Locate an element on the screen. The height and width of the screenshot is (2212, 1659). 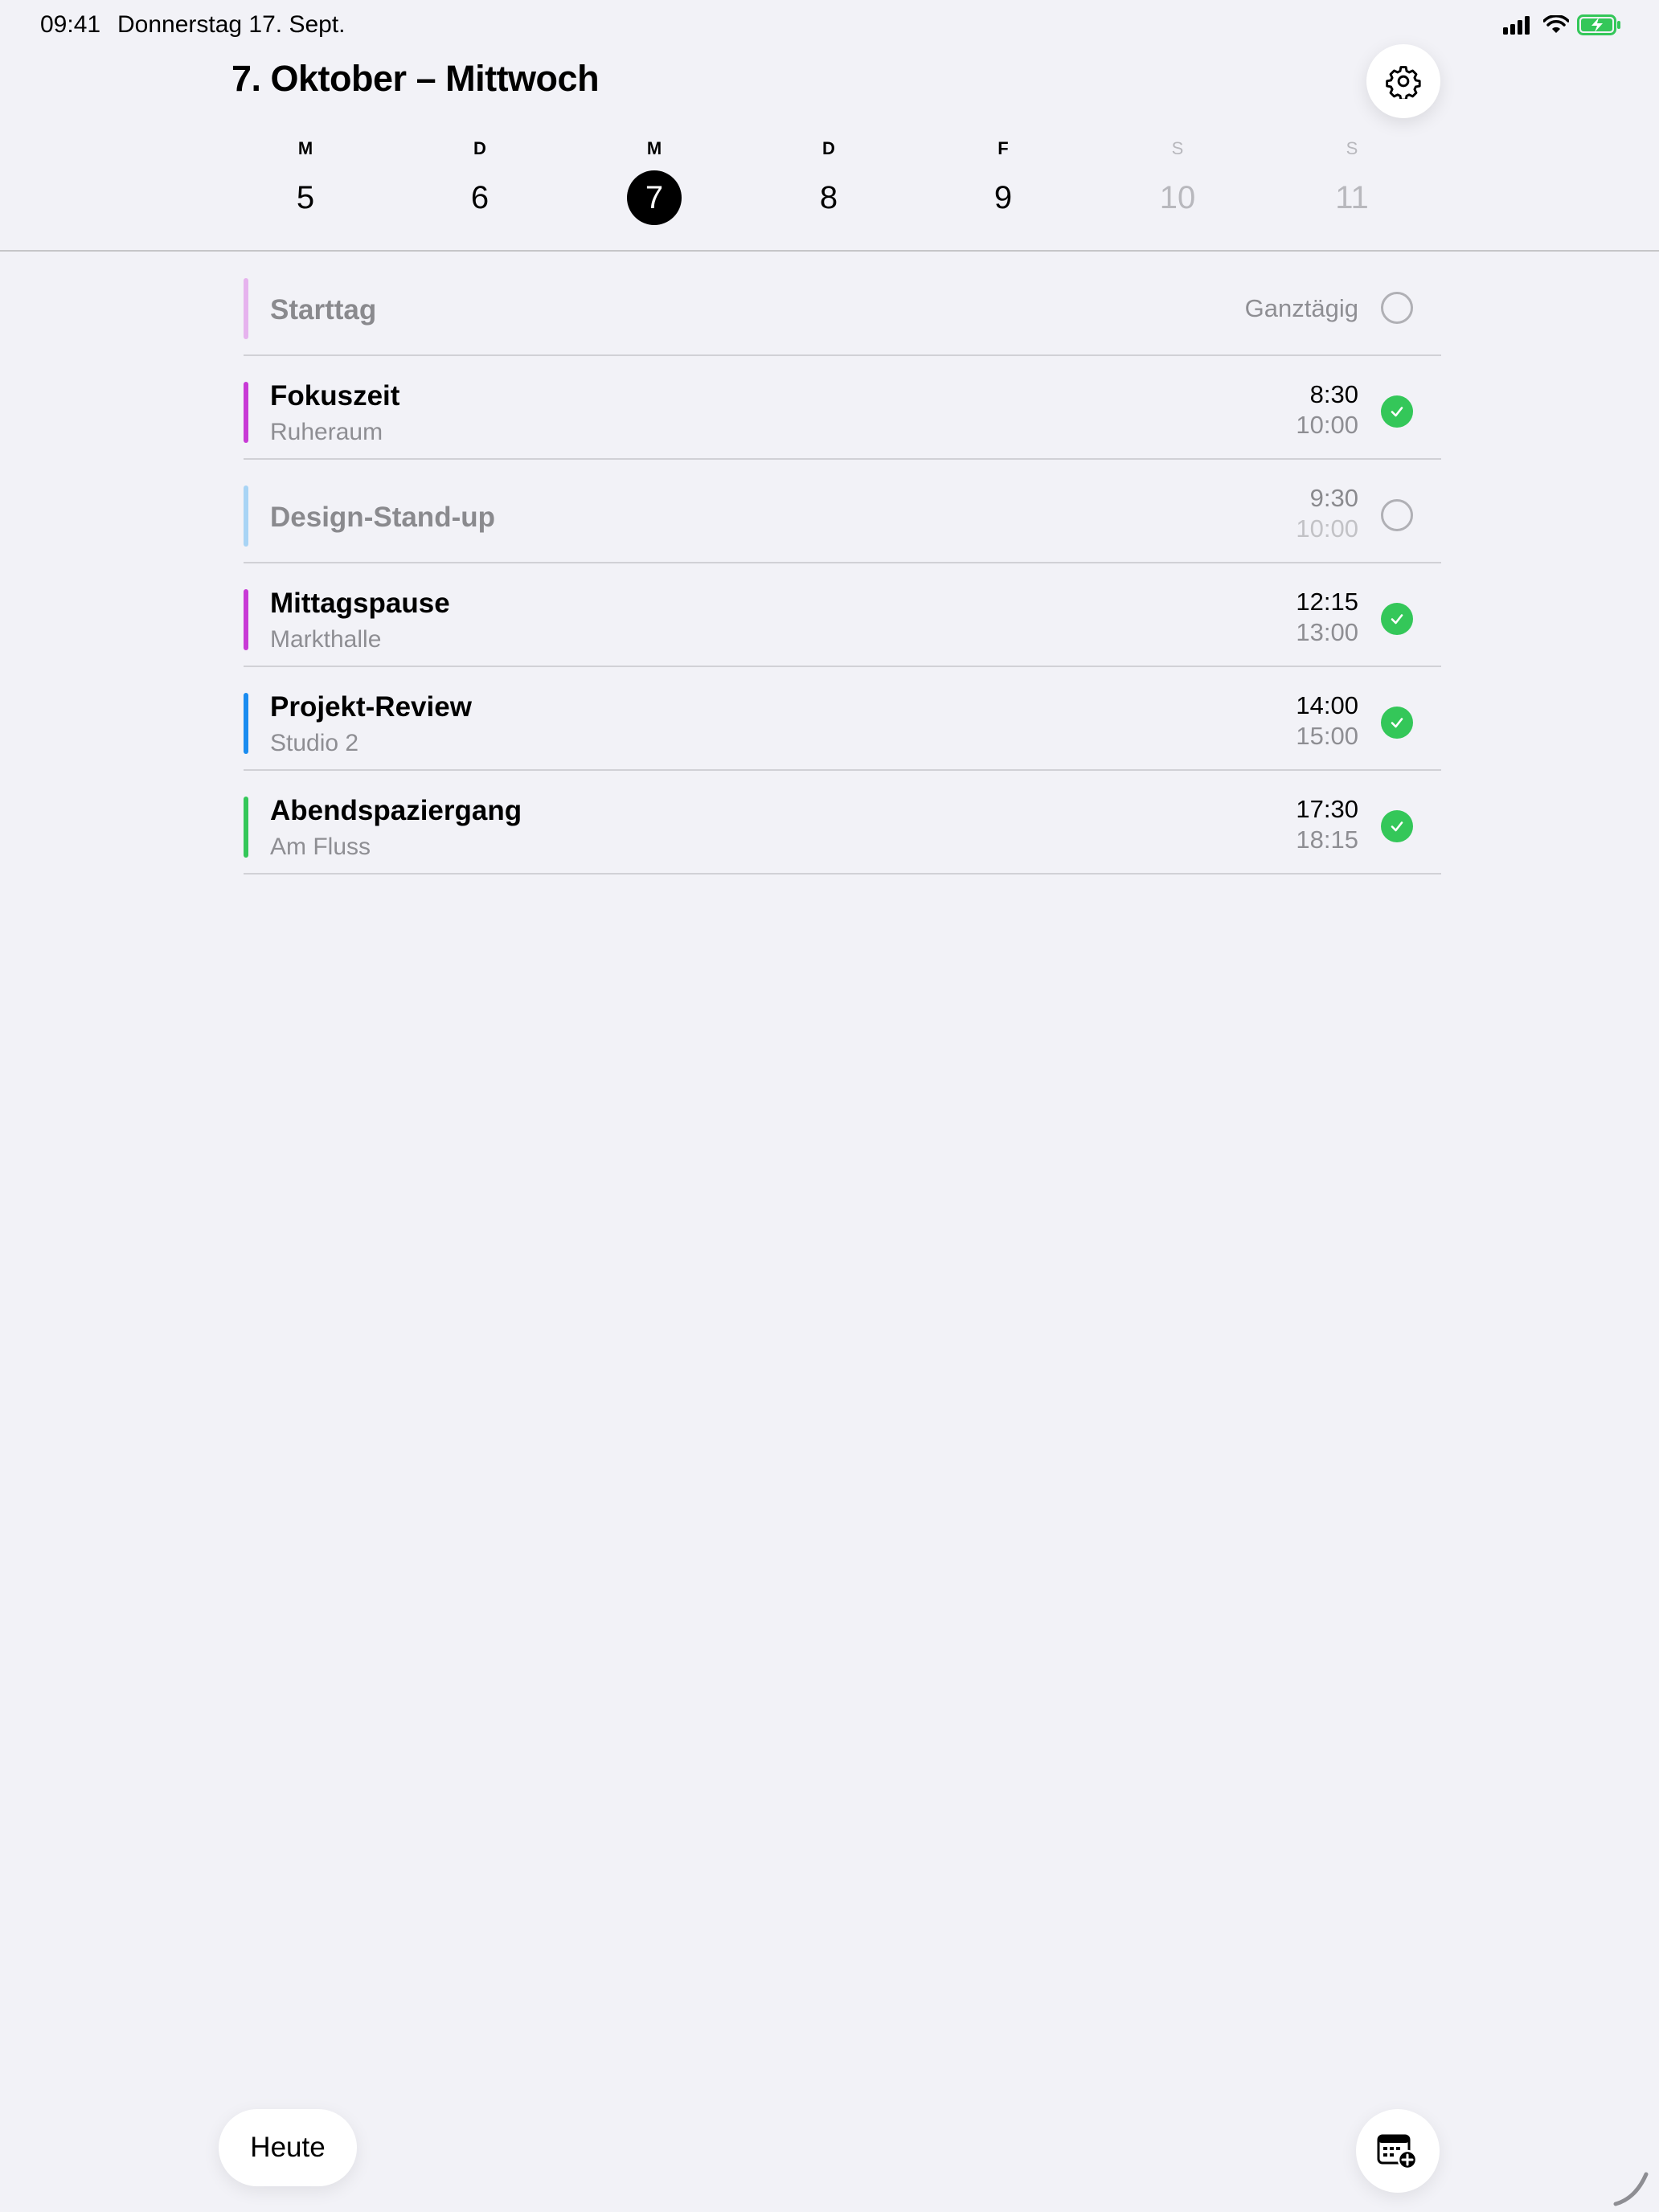
resize-handle-icon is located at coordinates (1632, 2186).